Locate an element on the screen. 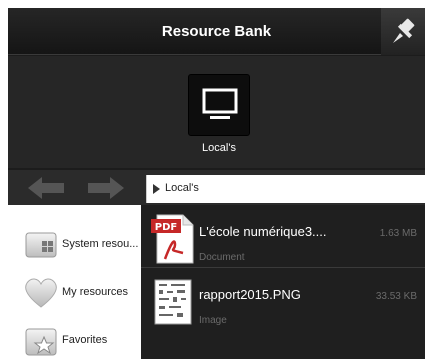 This screenshot has width=425, height=359. back-arrow-icon is located at coordinates (46, 188).